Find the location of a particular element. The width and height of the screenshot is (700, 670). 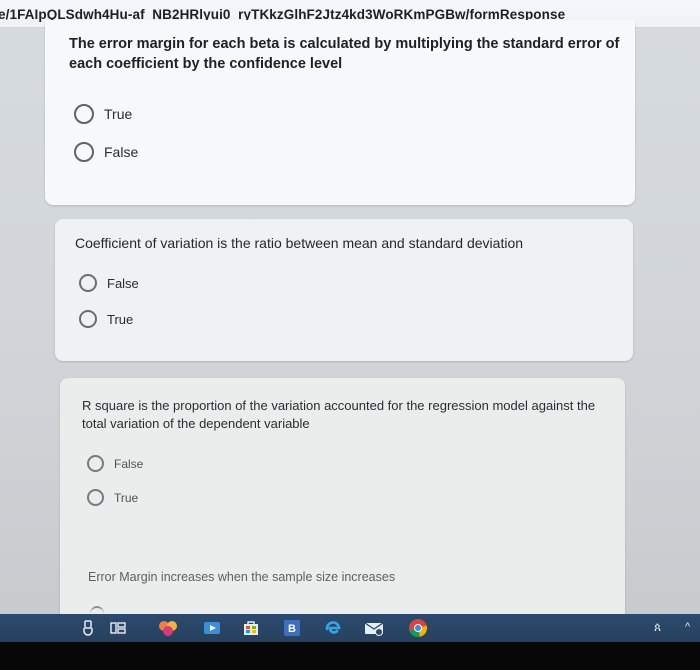

edge-icon is located at coordinates (333, 628).